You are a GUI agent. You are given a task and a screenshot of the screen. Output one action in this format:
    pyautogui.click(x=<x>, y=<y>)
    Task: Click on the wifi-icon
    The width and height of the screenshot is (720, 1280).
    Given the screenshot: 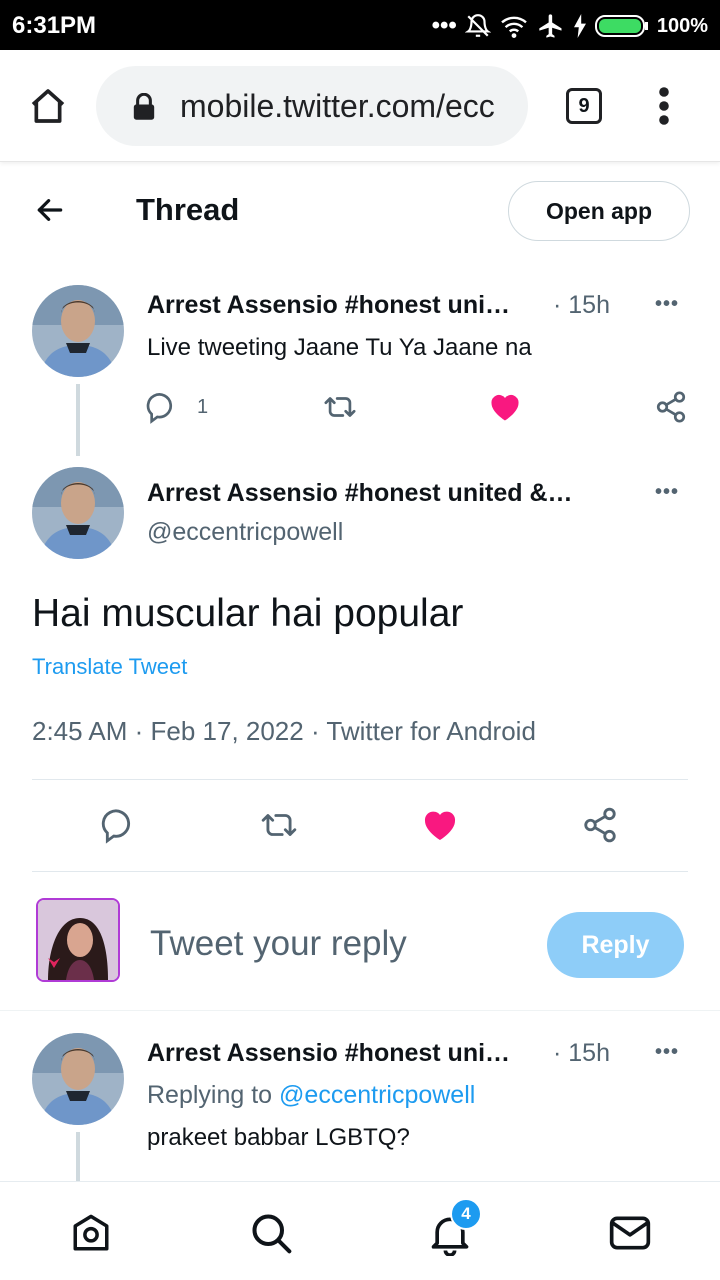 What is the action you would take?
    pyautogui.click(x=514, y=27)
    